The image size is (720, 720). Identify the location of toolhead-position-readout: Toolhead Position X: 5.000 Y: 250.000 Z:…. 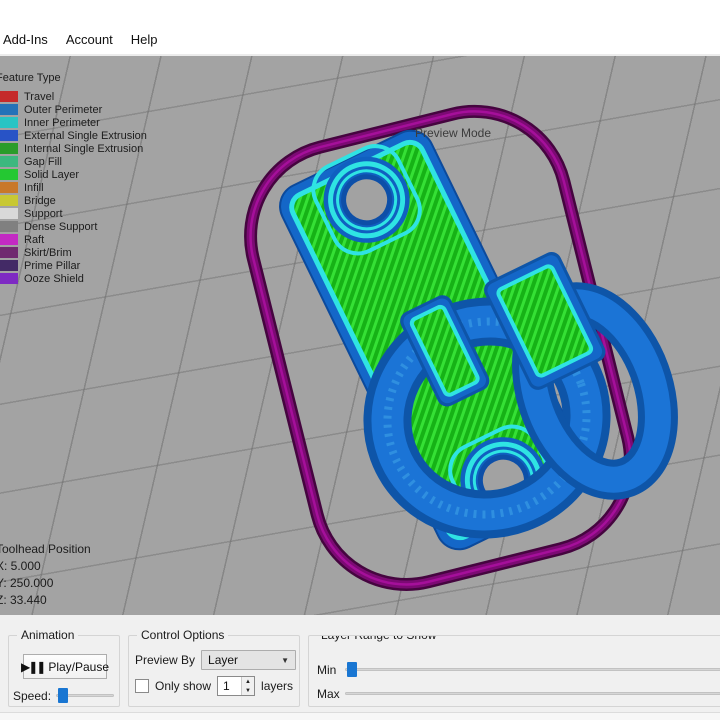
(45, 575).